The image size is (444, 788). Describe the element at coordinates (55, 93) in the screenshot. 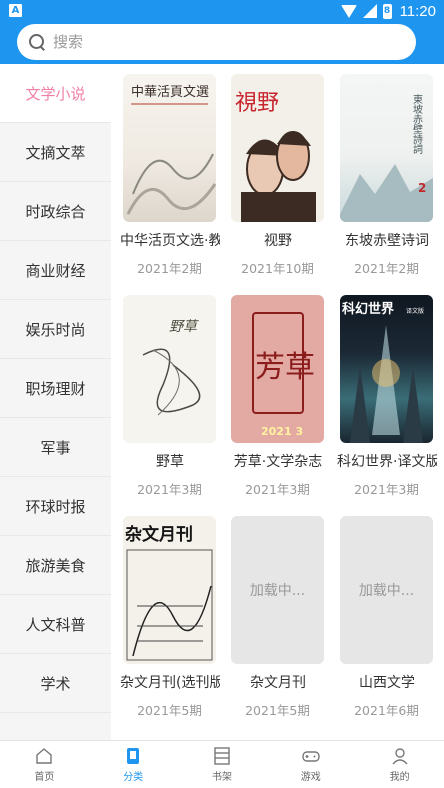

I see `category-item-literature: 文学小说` at that location.